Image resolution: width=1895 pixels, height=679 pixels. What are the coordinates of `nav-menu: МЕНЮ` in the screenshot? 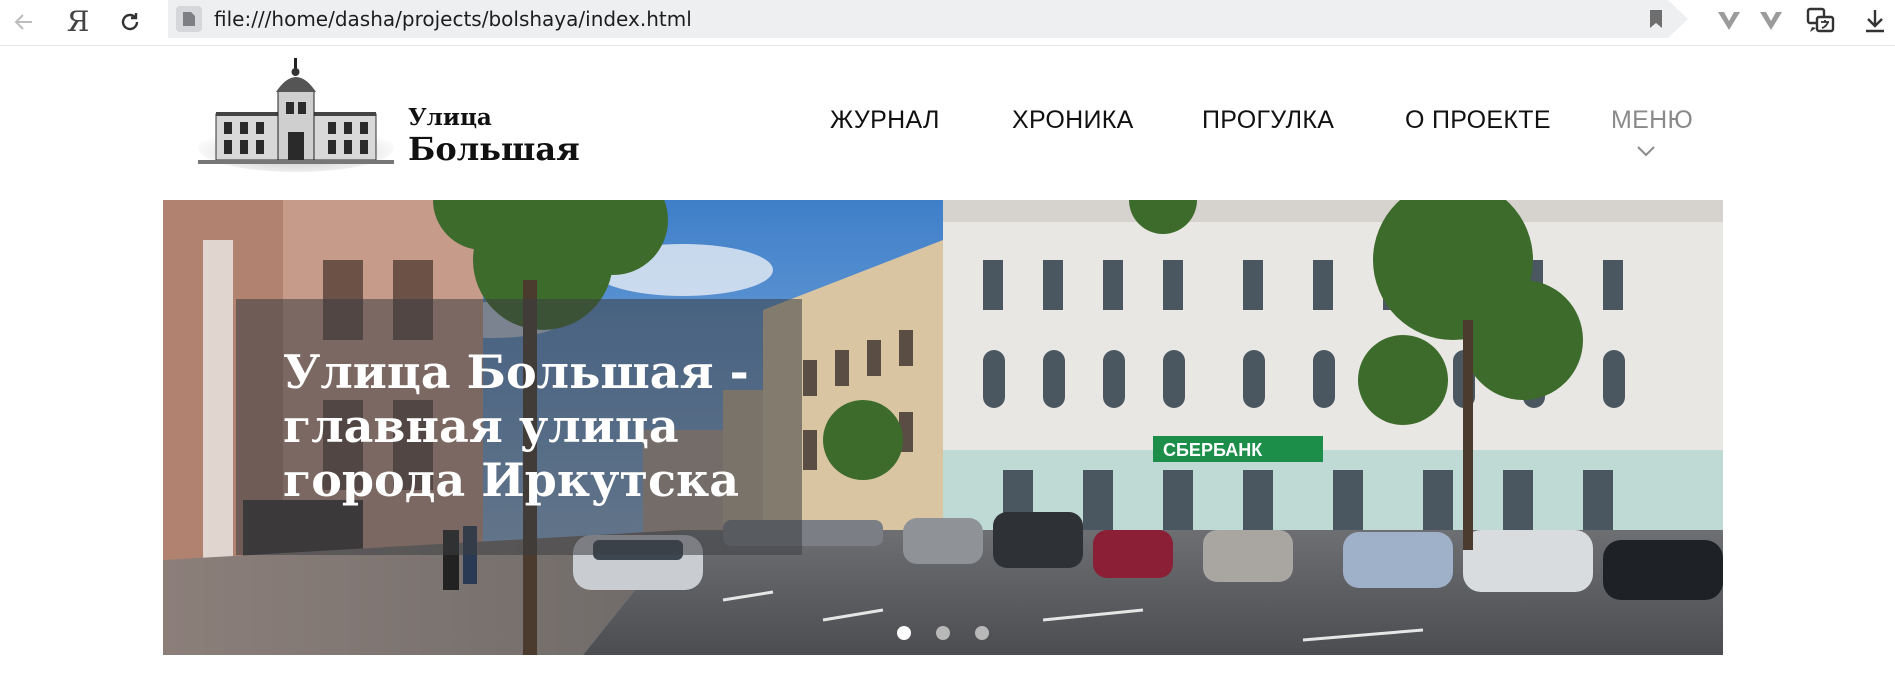 It's located at (1652, 120).